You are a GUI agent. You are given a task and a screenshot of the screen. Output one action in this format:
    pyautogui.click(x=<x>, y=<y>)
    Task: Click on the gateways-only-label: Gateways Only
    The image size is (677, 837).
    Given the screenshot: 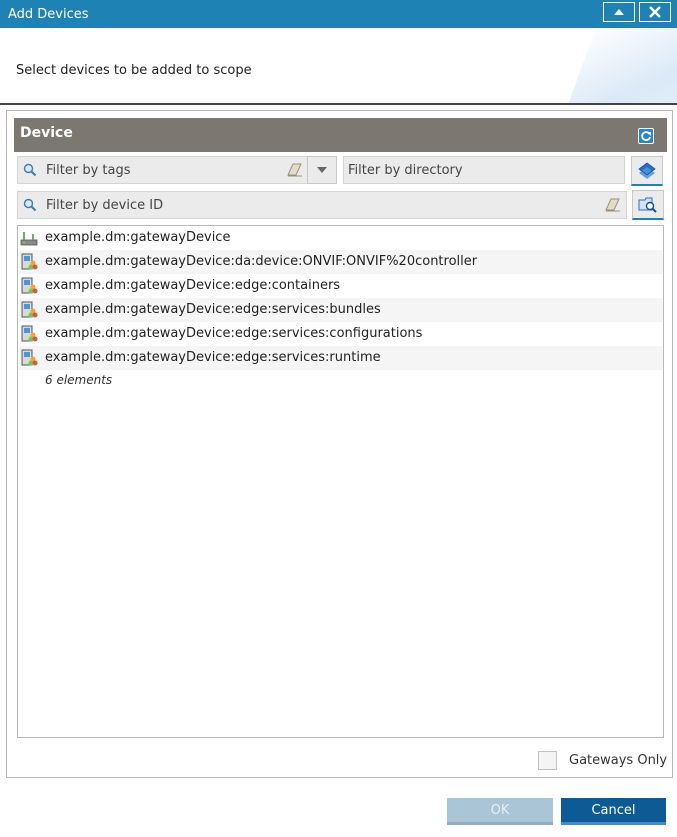 What is the action you would take?
    pyautogui.click(x=618, y=760)
    